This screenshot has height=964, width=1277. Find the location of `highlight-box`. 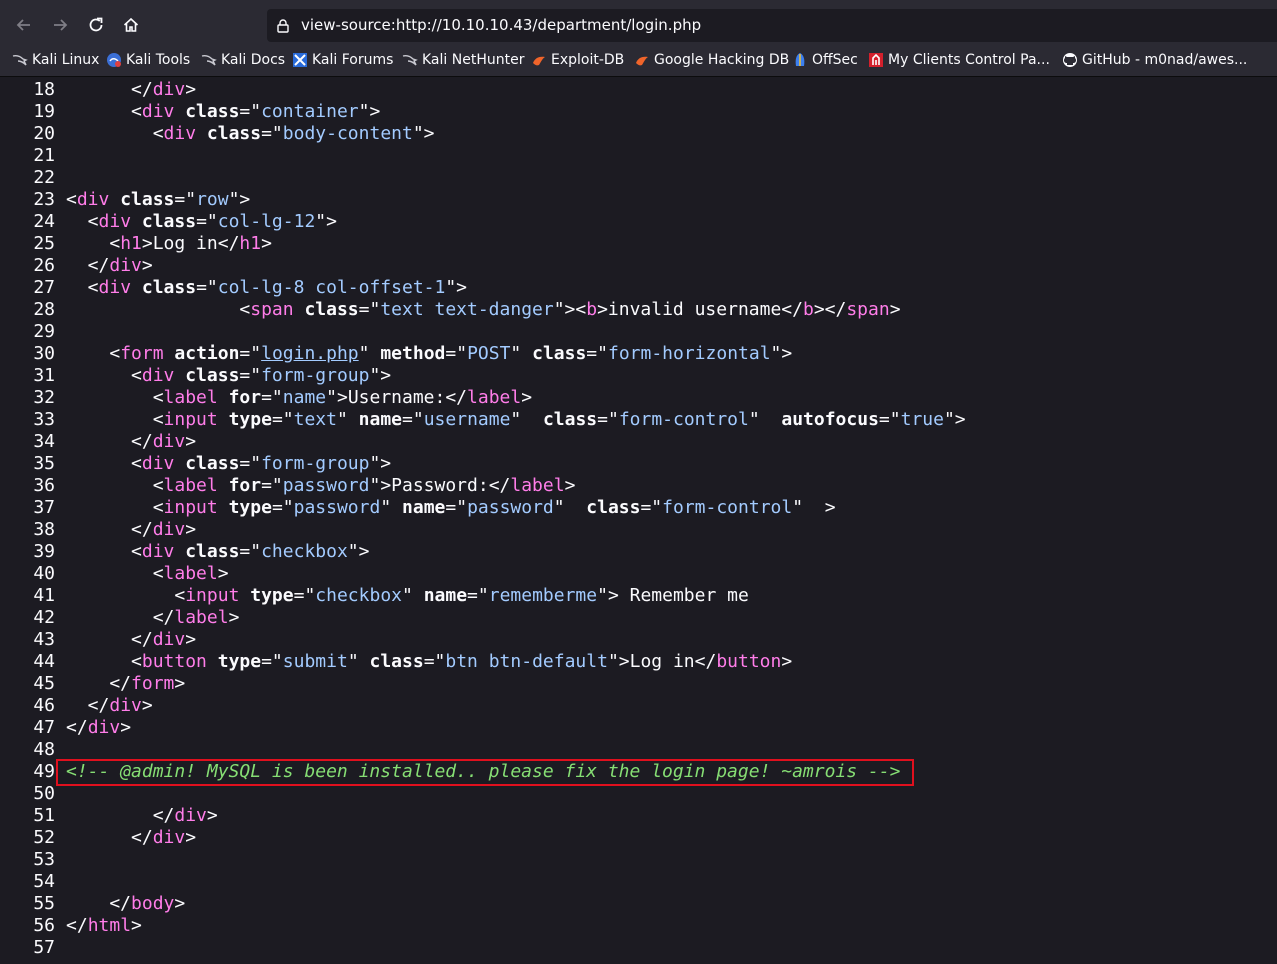

highlight-box is located at coordinates (485, 772).